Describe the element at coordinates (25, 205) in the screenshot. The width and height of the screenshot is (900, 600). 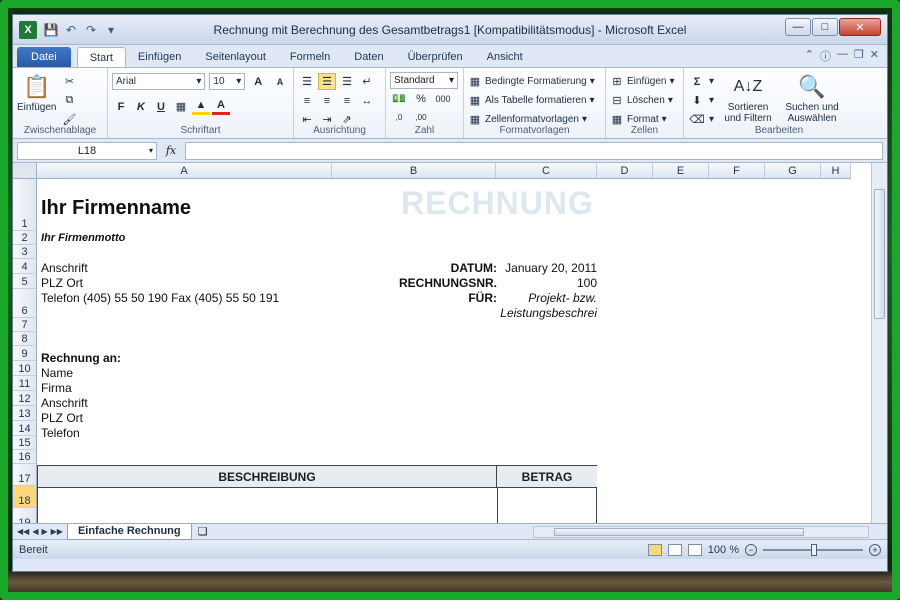
I see `row-header: 1` at that location.